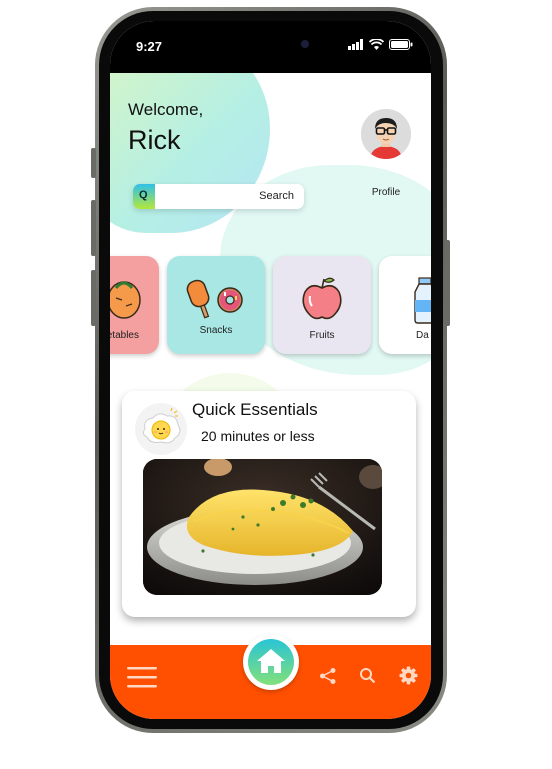 The height and width of the screenshot is (769, 552). What do you see at coordinates (93, 163) in the screenshot?
I see `side-button-mute` at bounding box center [93, 163].